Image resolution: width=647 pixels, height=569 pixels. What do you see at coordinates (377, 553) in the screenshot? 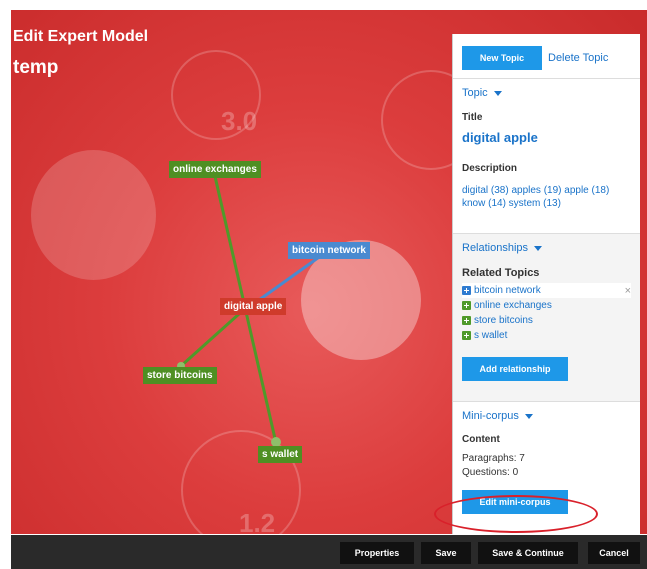
I see `properties-button: Properties` at bounding box center [377, 553].